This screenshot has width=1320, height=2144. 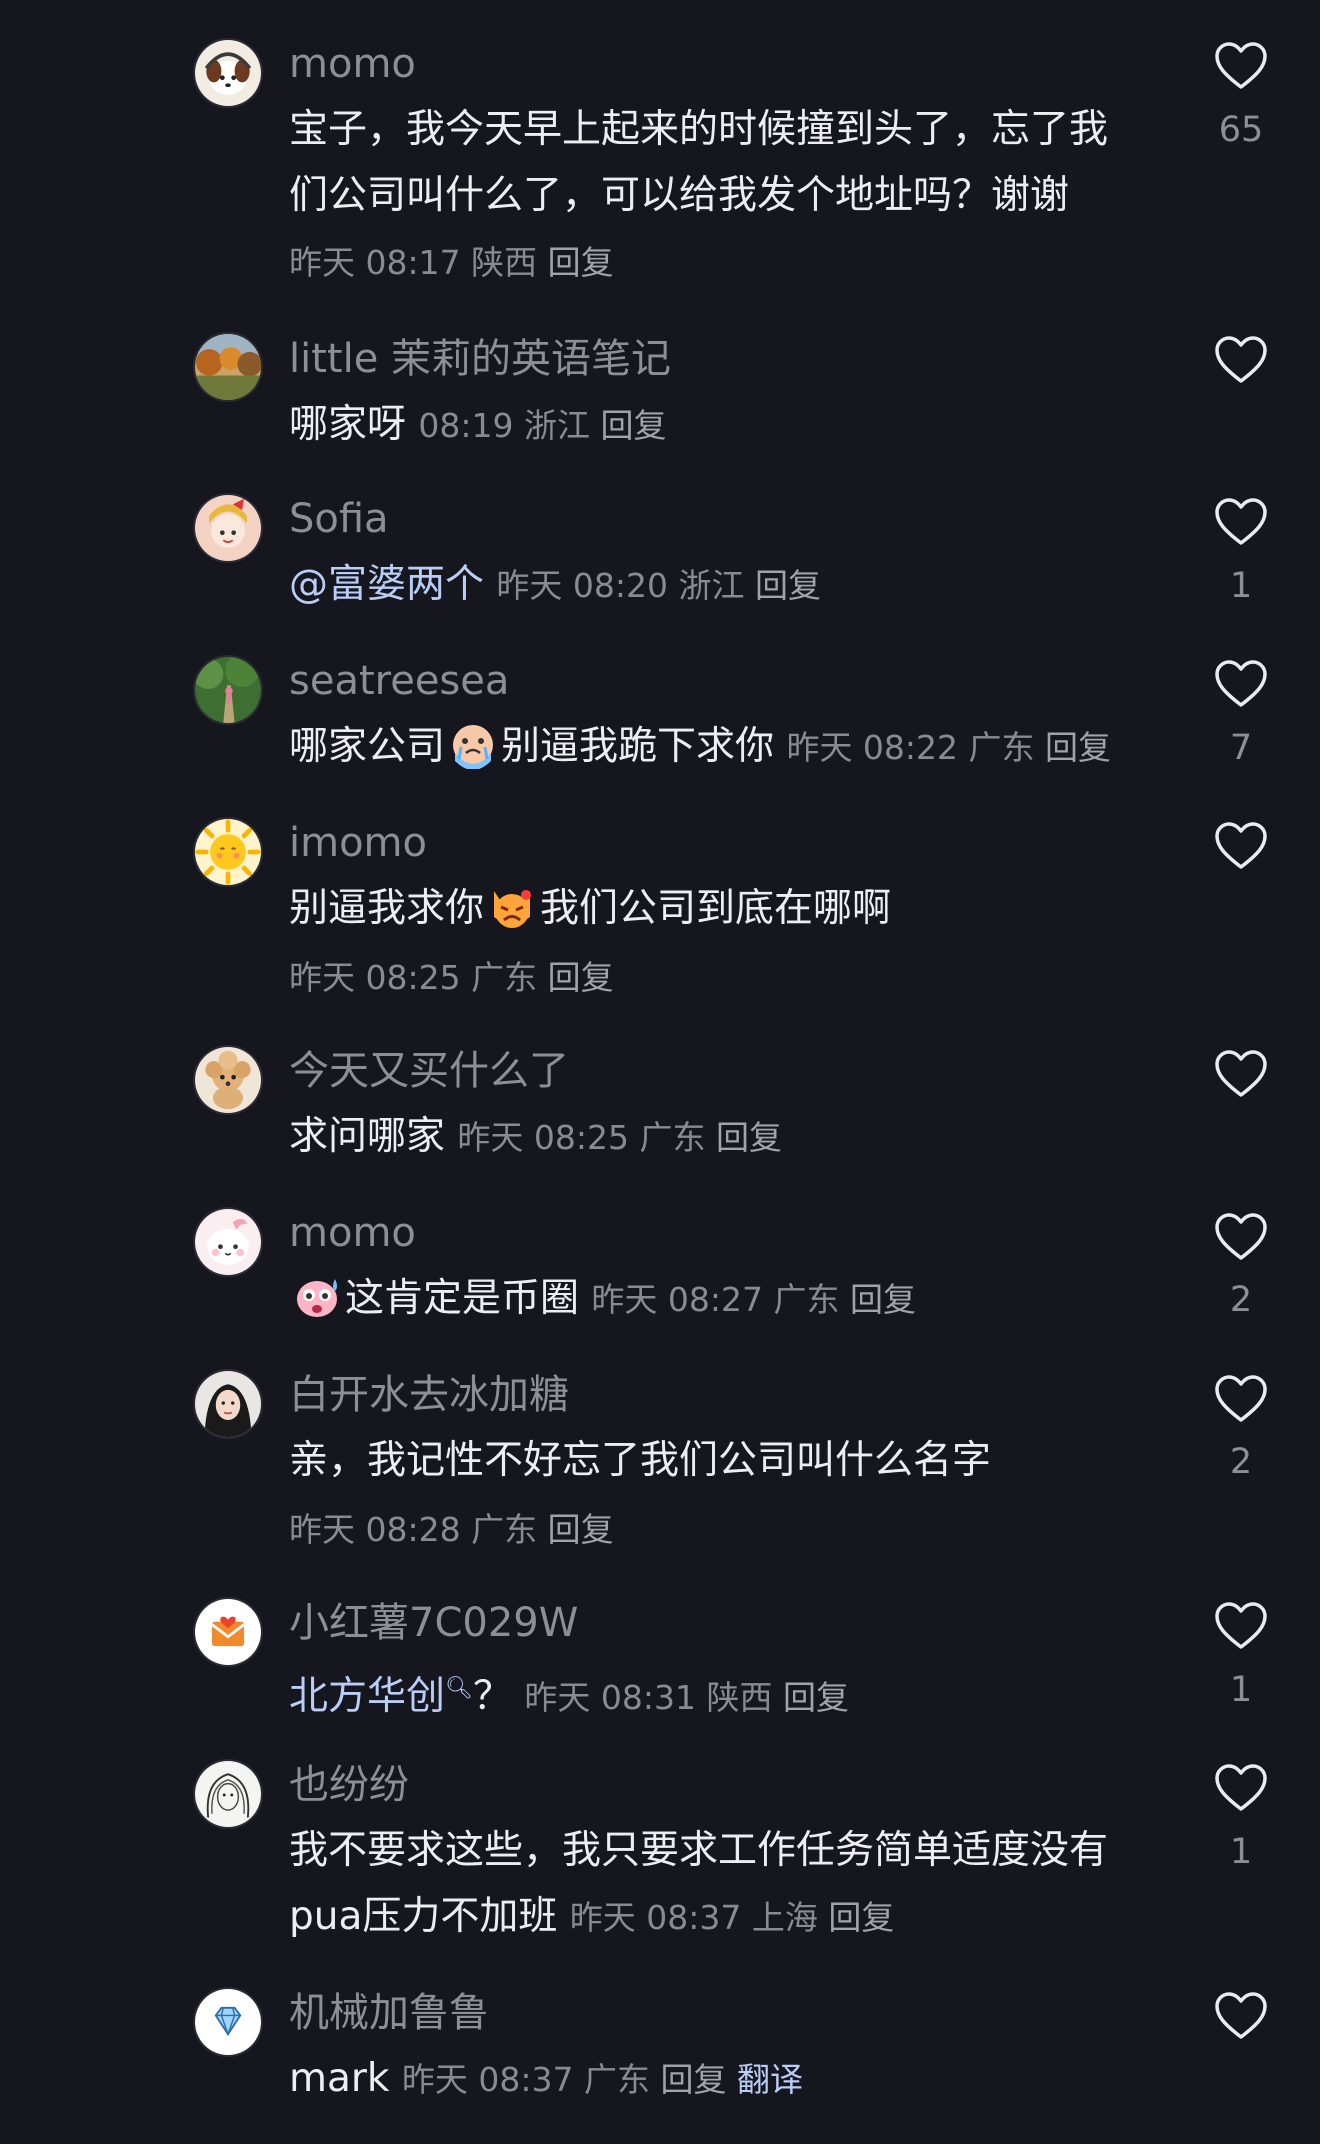 I want to click on sun-avatar, so click(x=228, y=852).